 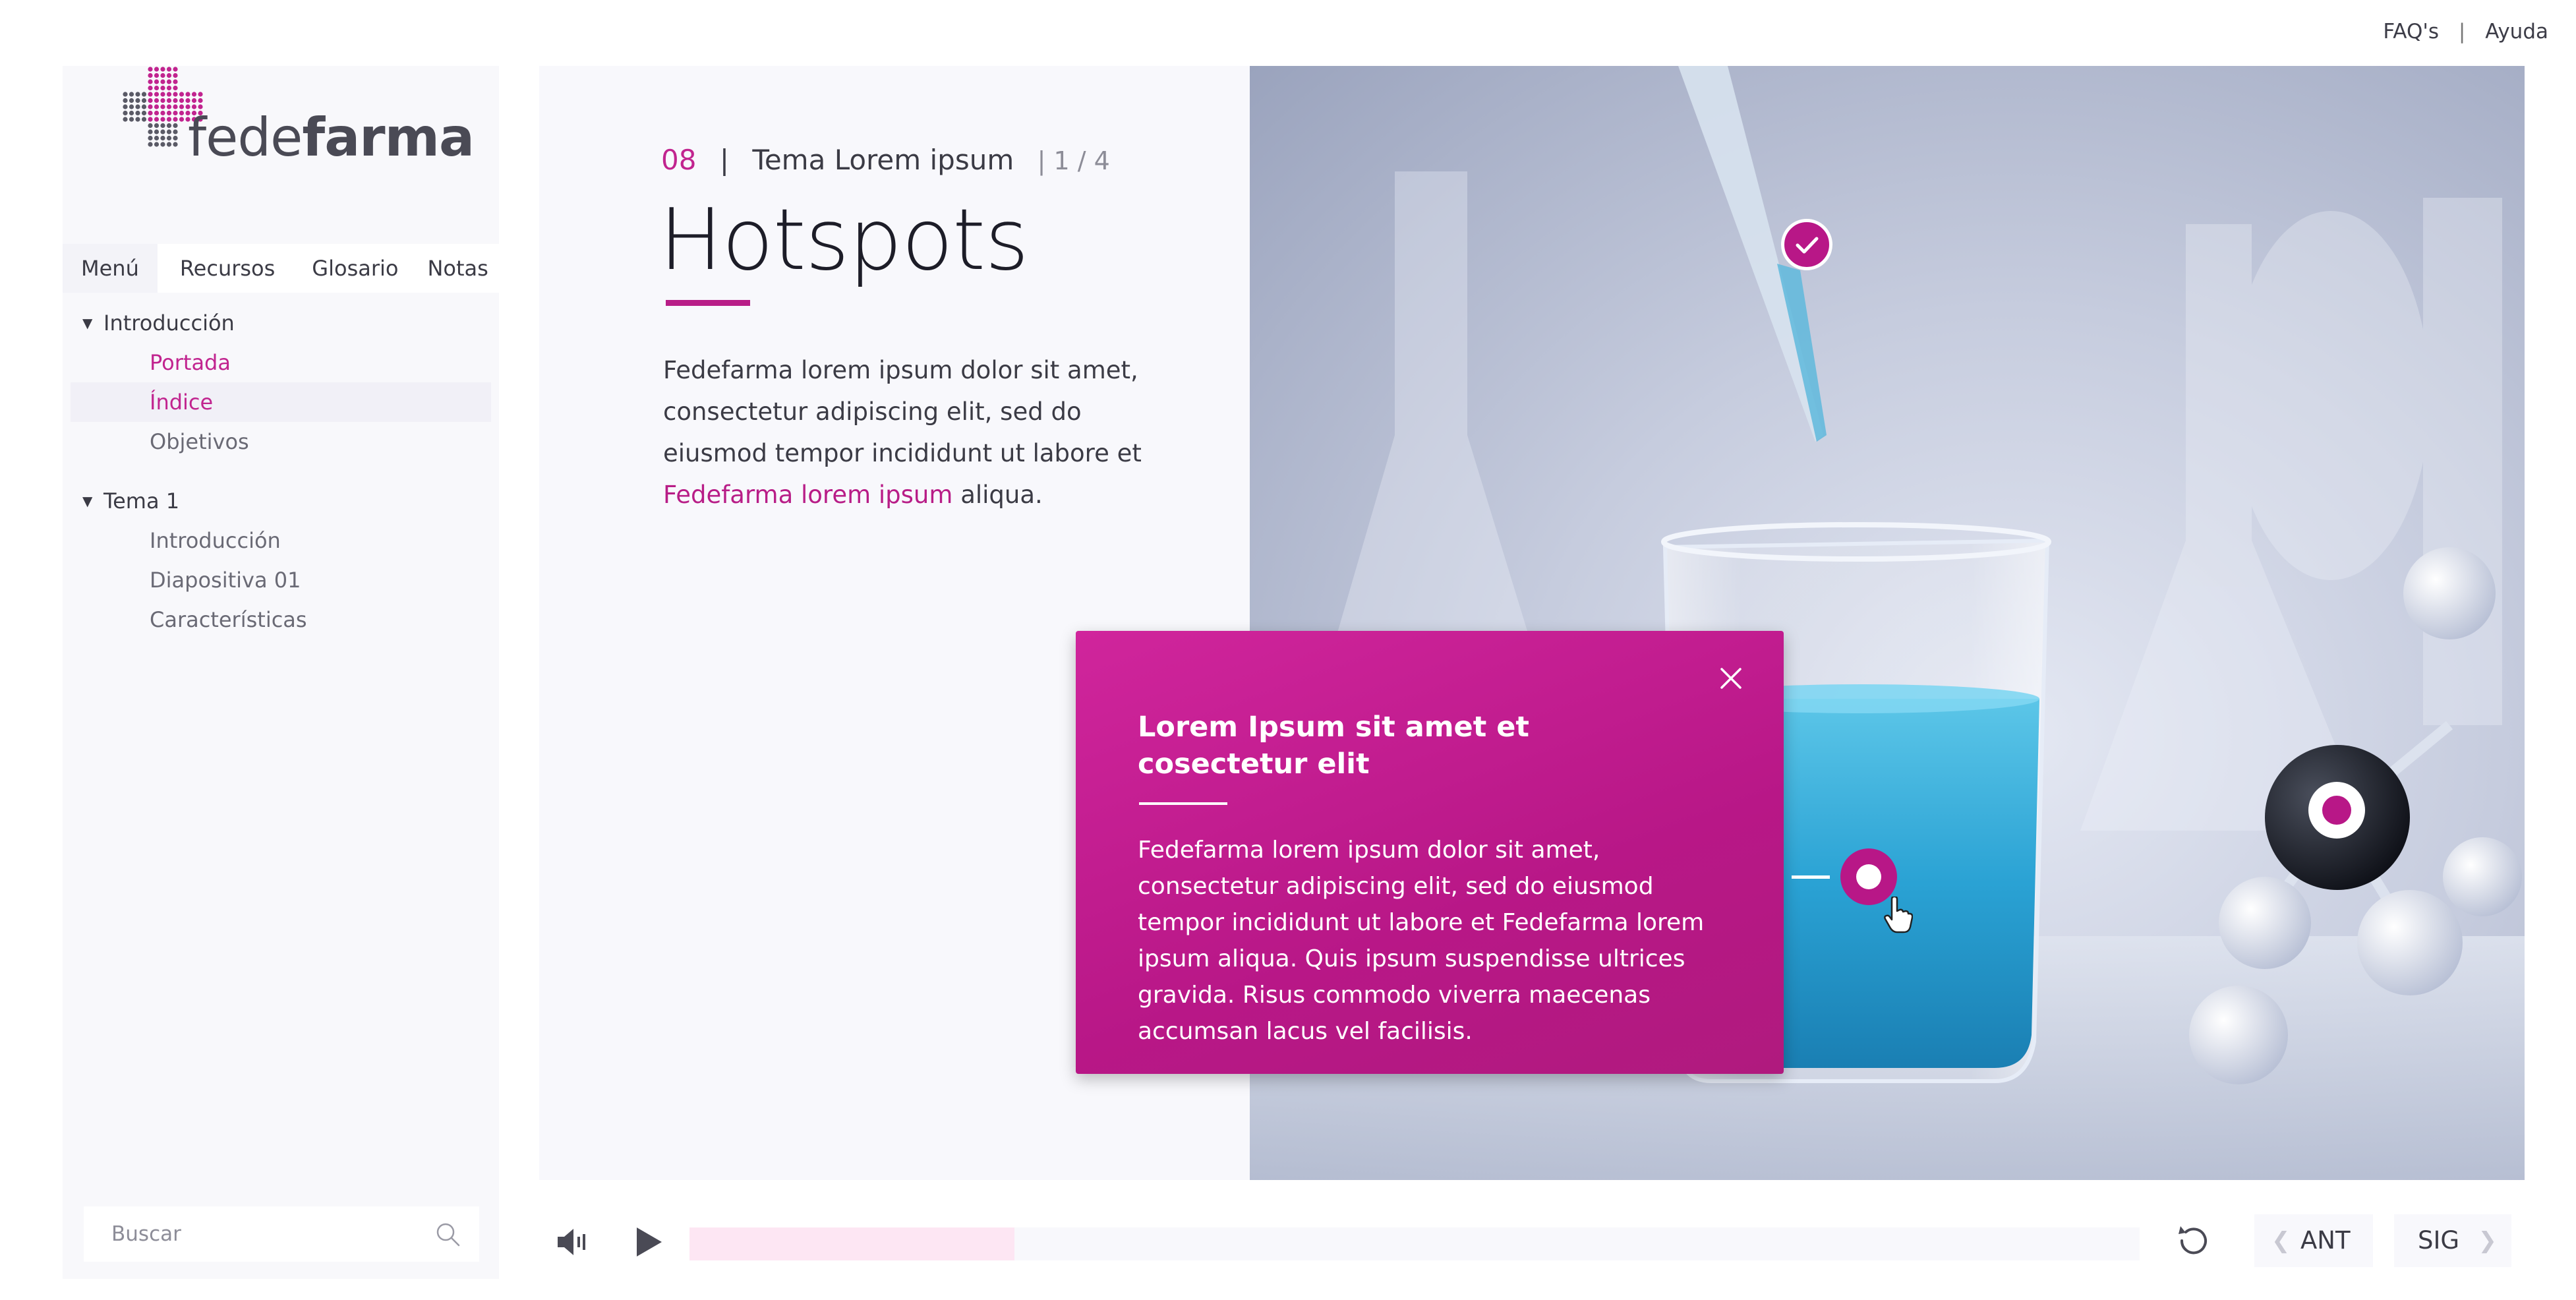 What do you see at coordinates (281, 362) in the screenshot?
I see `menu-item-portada: Portada` at bounding box center [281, 362].